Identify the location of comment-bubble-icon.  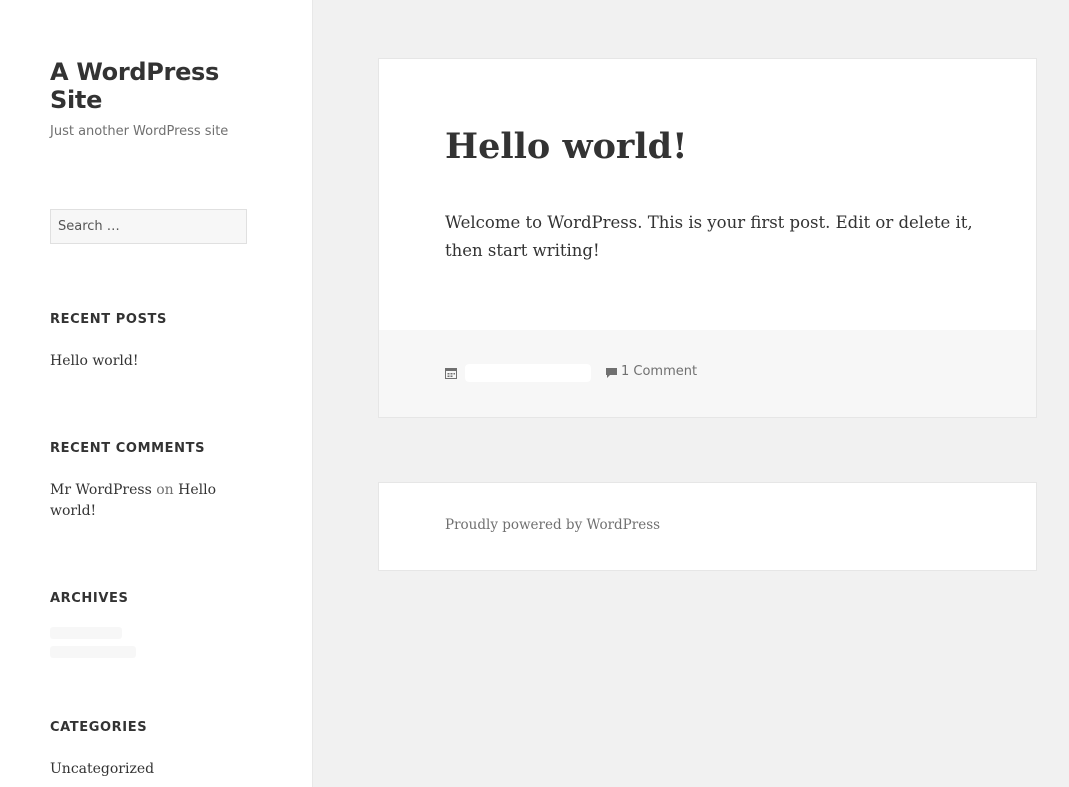
(611, 373).